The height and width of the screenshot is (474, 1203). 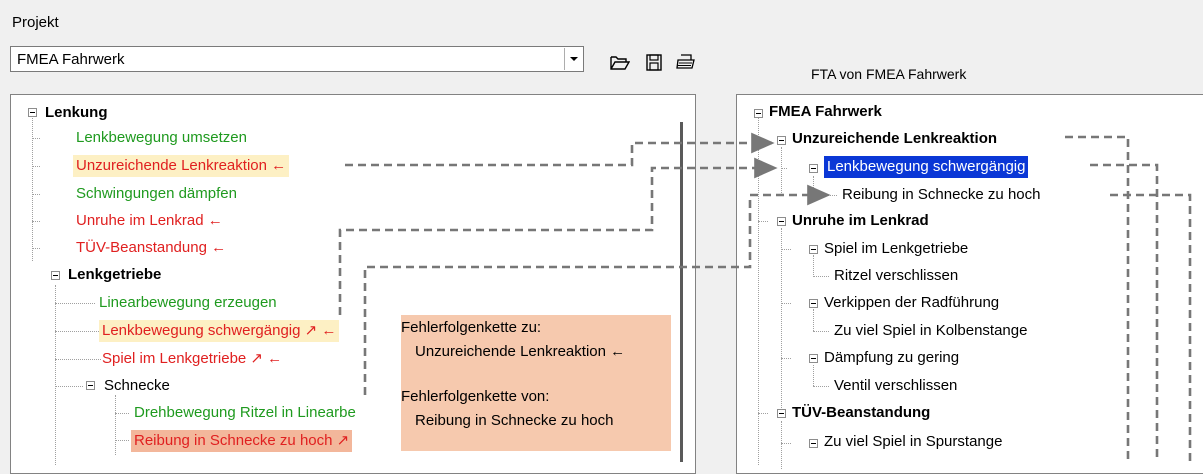 I want to click on tree-item-lenkgetriebe: Lenkgetriebe, so click(x=114, y=275).